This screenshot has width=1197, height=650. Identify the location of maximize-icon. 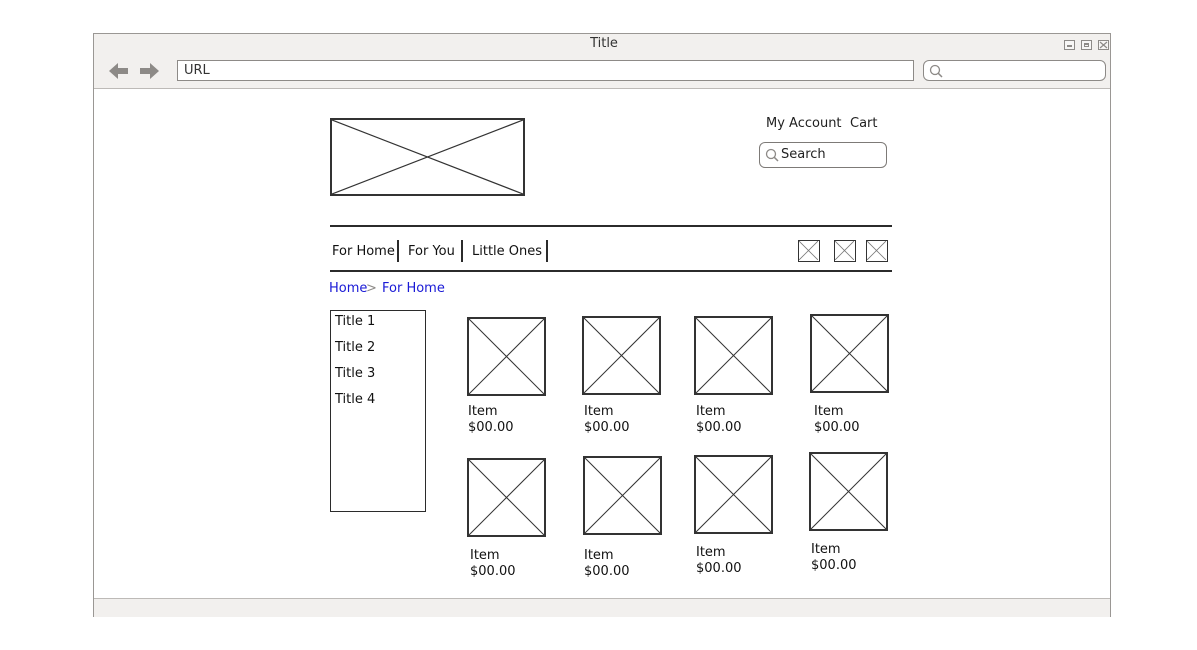
(1086, 45).